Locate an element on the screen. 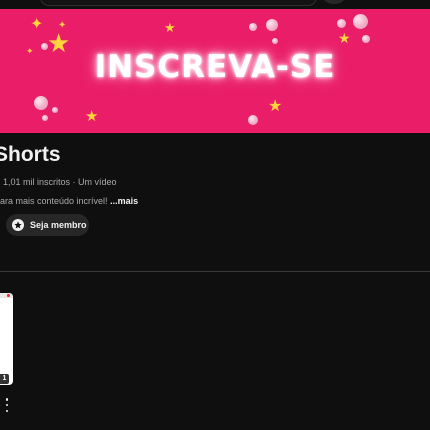 The image size is (430, 430). more-options-icon is located at coordinates (7, 405).